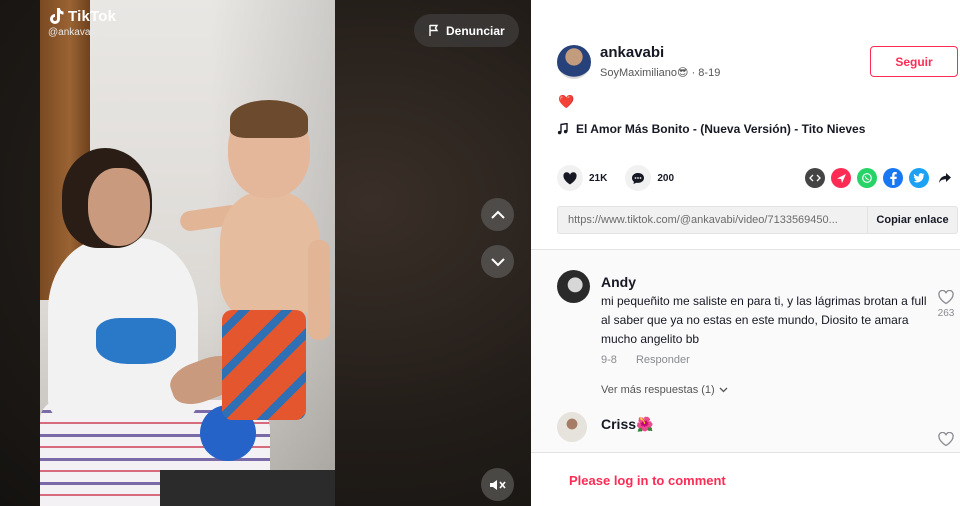 This screenshot has height=506, width=960. I want to click on brand-name: TikTok, so click(92, 16).